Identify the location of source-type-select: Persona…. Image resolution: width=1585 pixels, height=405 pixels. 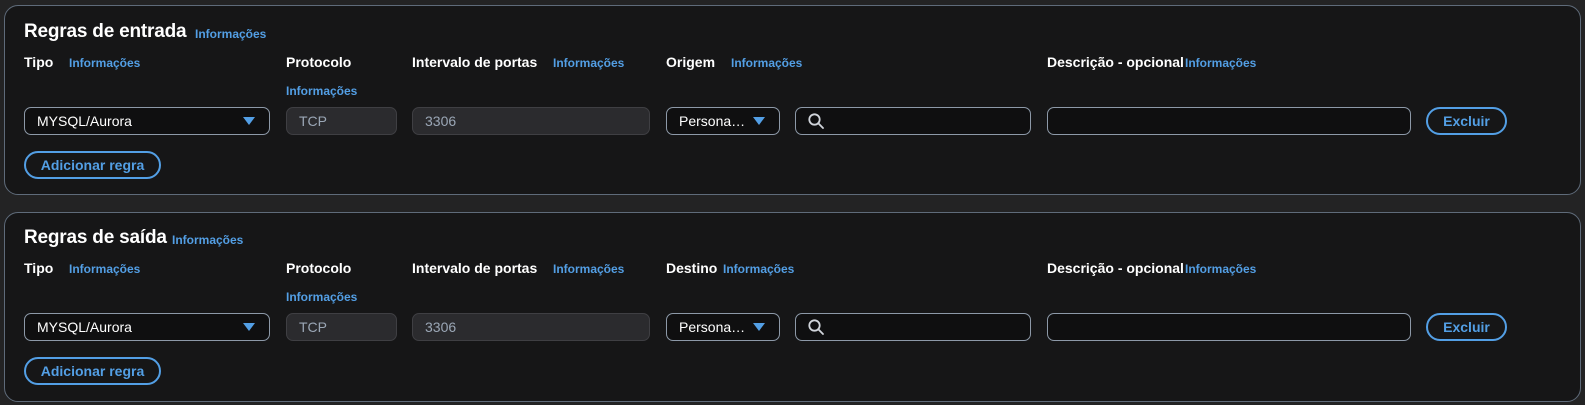
(723, 121).